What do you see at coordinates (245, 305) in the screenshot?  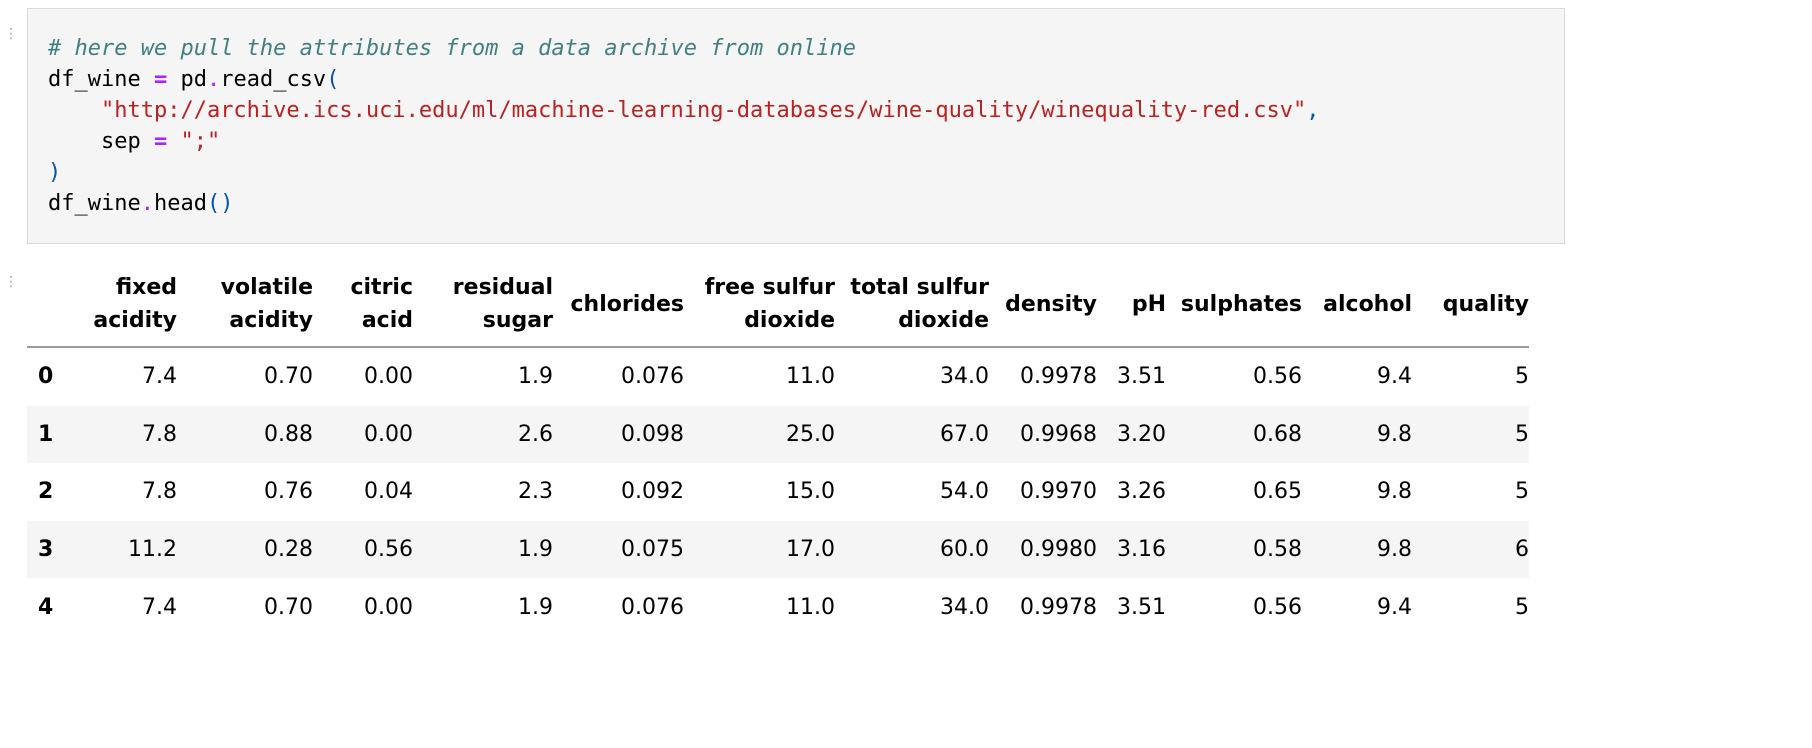 I see `column-header: volatile acidity` at bounding box center [245, 305].